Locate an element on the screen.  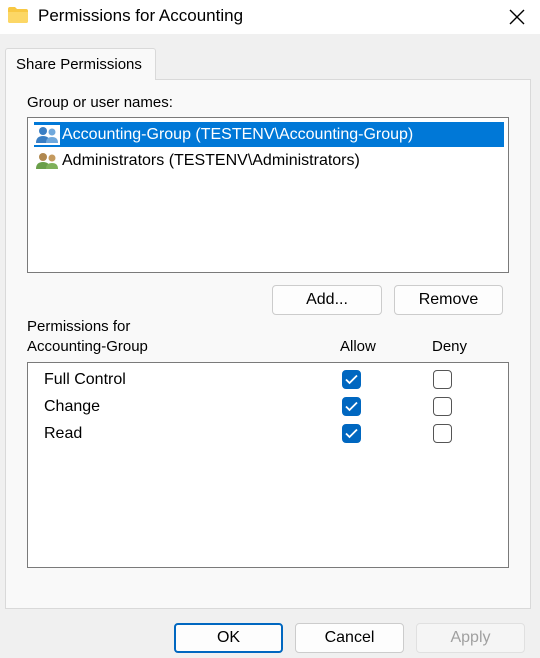
tab-share-permissions: Share Permissions is located at coordinates (80, 64).